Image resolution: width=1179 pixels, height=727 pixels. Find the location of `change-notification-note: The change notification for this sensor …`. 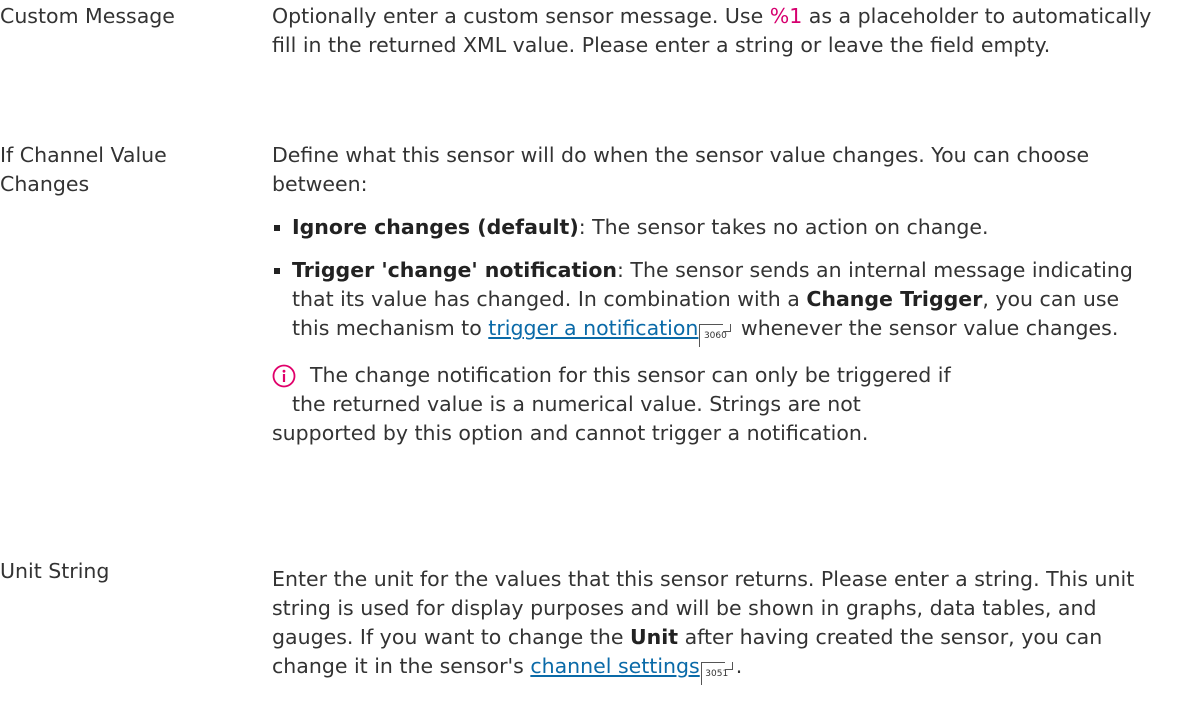

change-notification-note: The change notification for this sensor … is located at coordinates (611, 404).